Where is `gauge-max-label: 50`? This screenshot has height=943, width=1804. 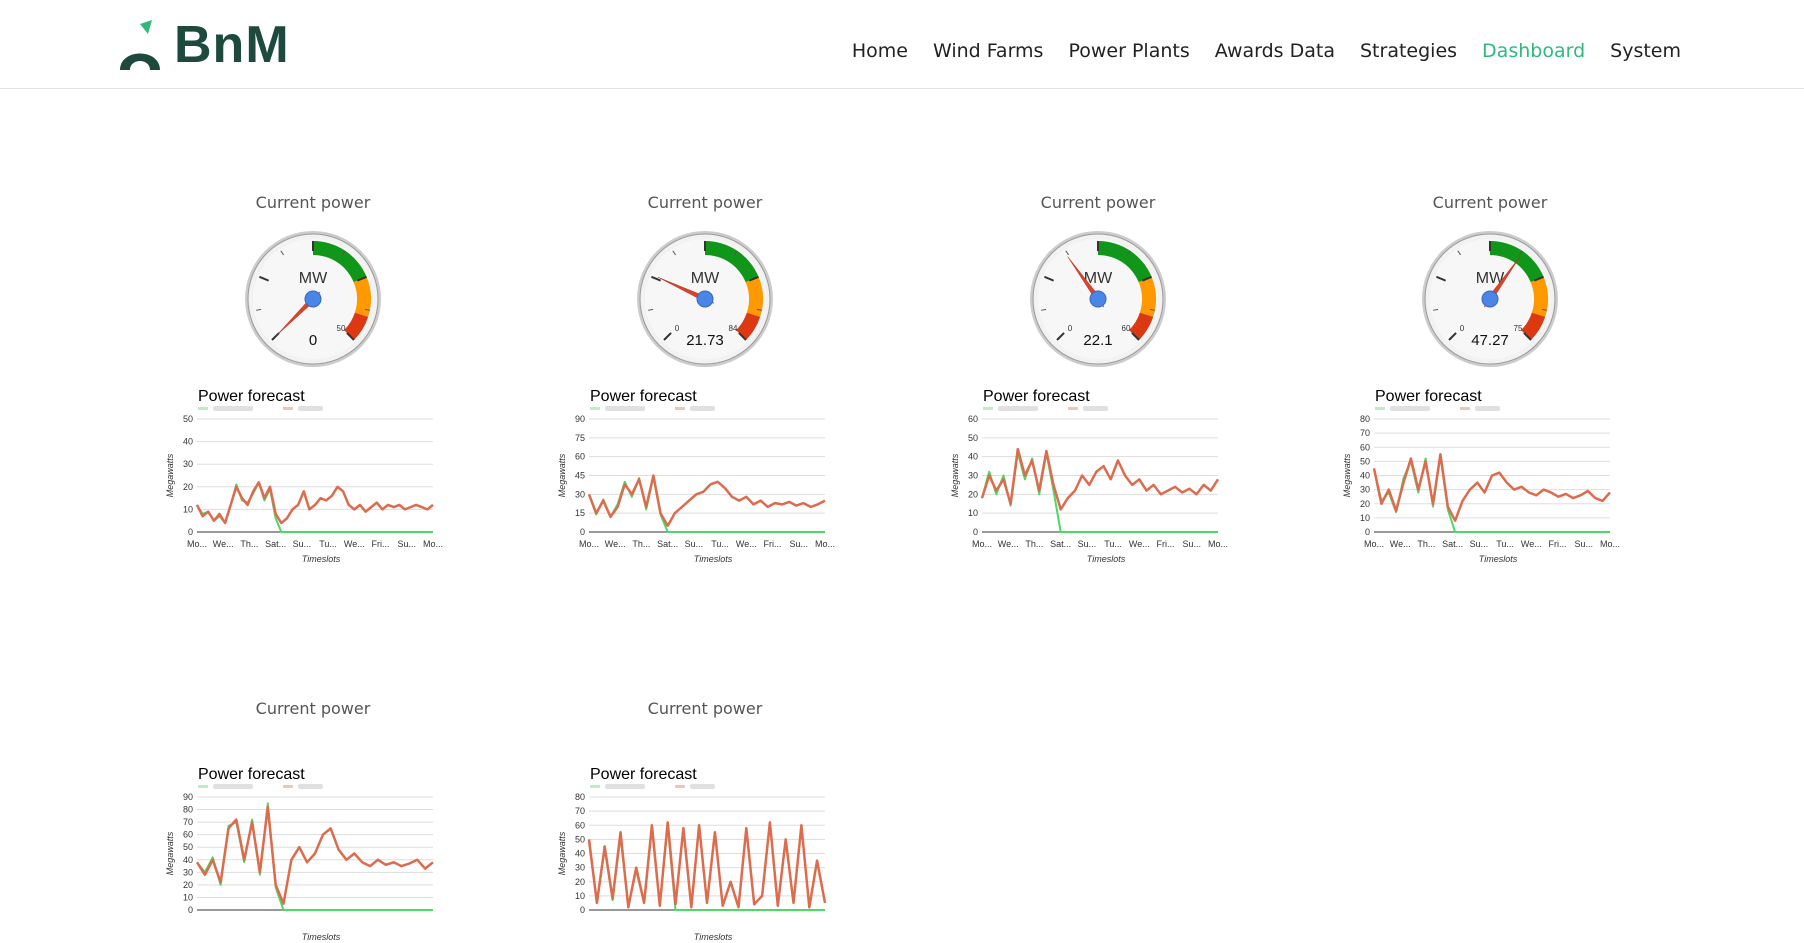
gauge-max-label: 50 is located at coordinates (341, 328).